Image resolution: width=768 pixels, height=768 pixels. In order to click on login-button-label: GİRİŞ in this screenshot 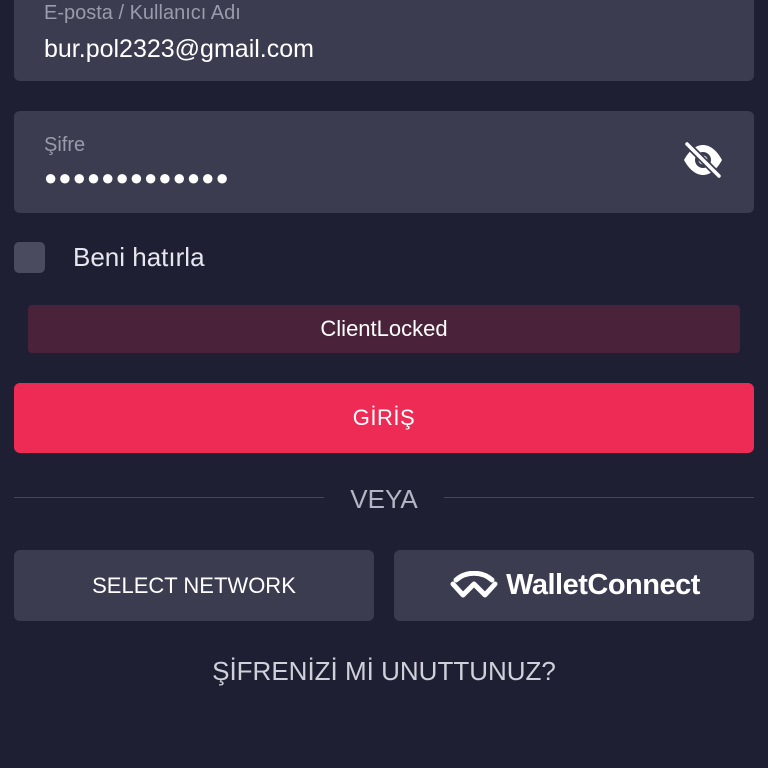, I will do `click(384, 417)`.